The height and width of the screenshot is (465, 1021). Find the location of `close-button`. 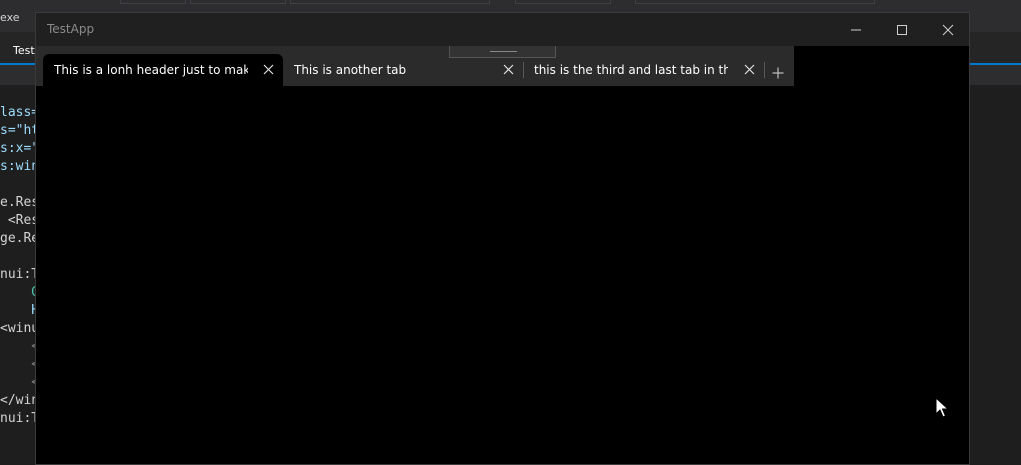

close-button is located at coordinates (948, 29).